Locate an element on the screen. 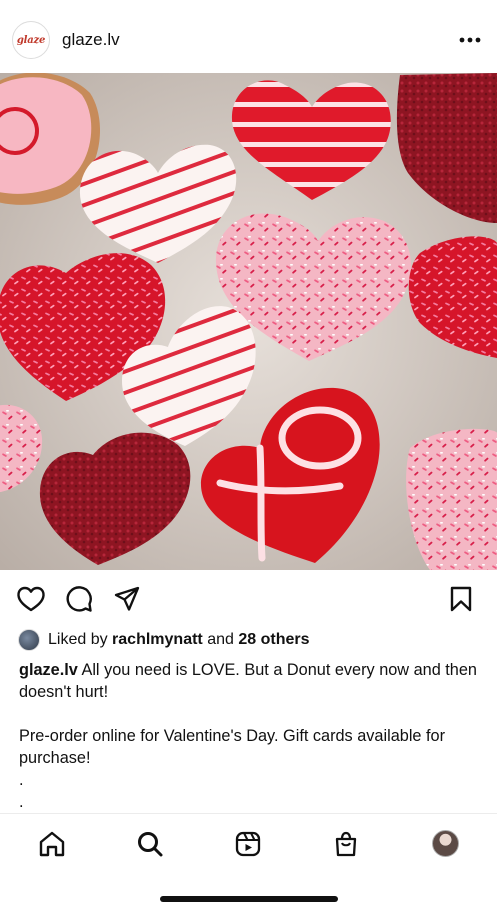 The width and height of the screenshot is (497, 912). post-actions is located at coordinates (248, 600).